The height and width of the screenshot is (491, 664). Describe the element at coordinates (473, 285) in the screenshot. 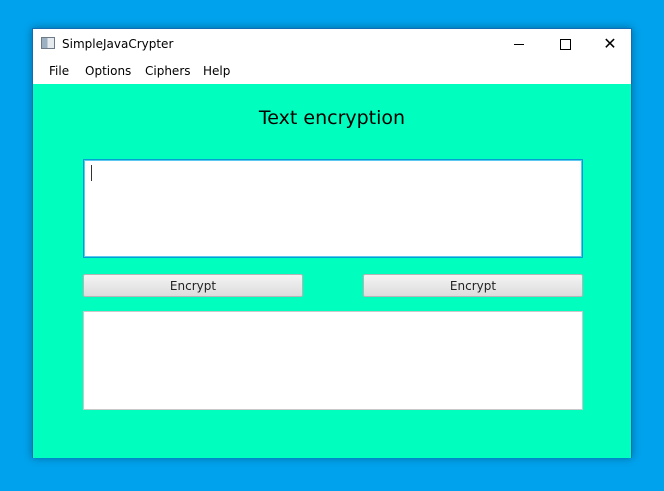

I see `encrypt-button-secondary: Encrypt` at that location.